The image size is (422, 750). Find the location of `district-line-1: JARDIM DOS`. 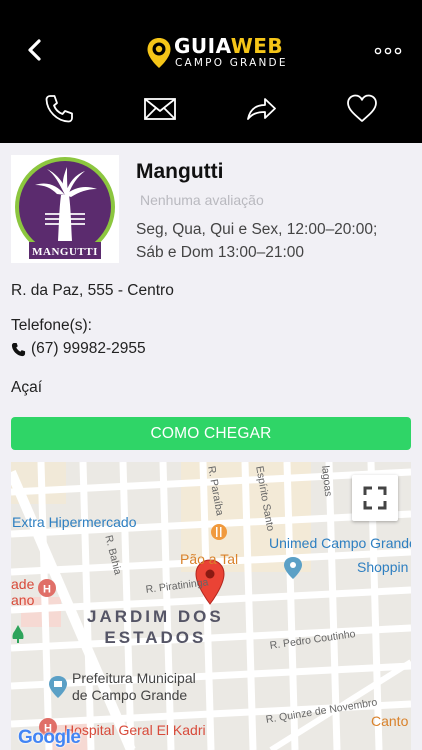

district-line-1: JARDIM DOS is located at coordinates (155, 616).